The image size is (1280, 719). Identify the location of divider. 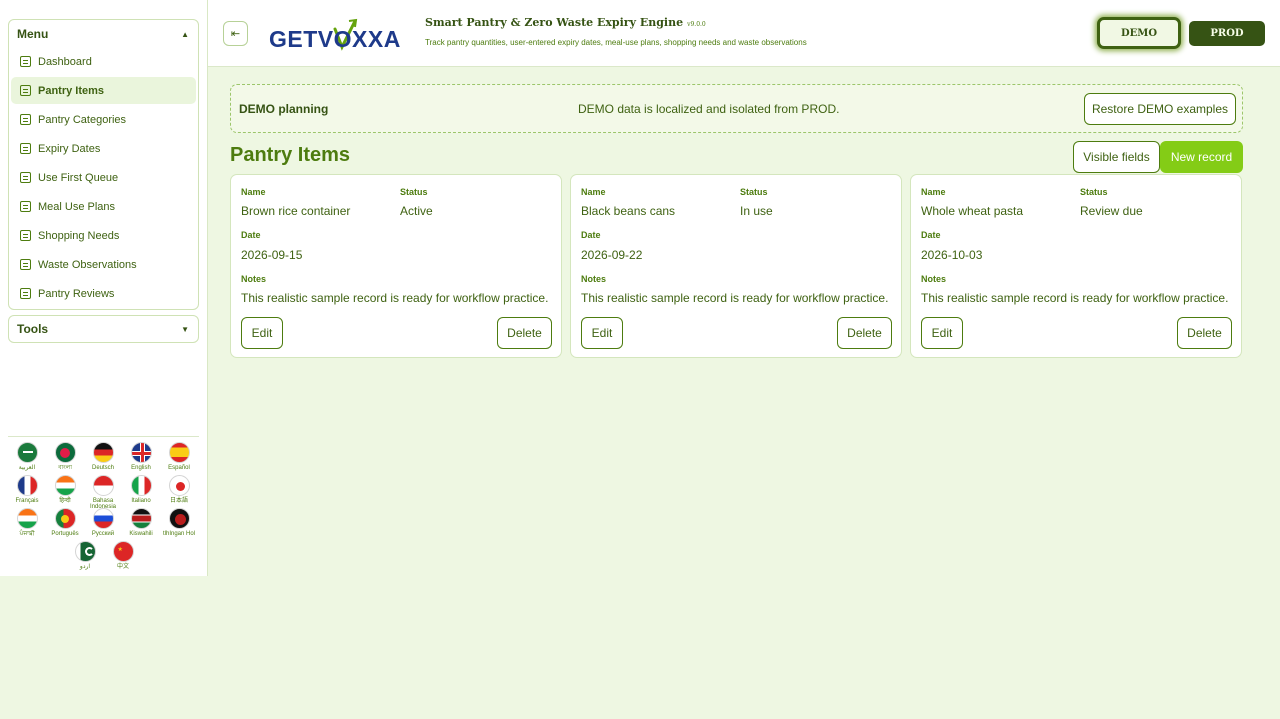
(103, 436).